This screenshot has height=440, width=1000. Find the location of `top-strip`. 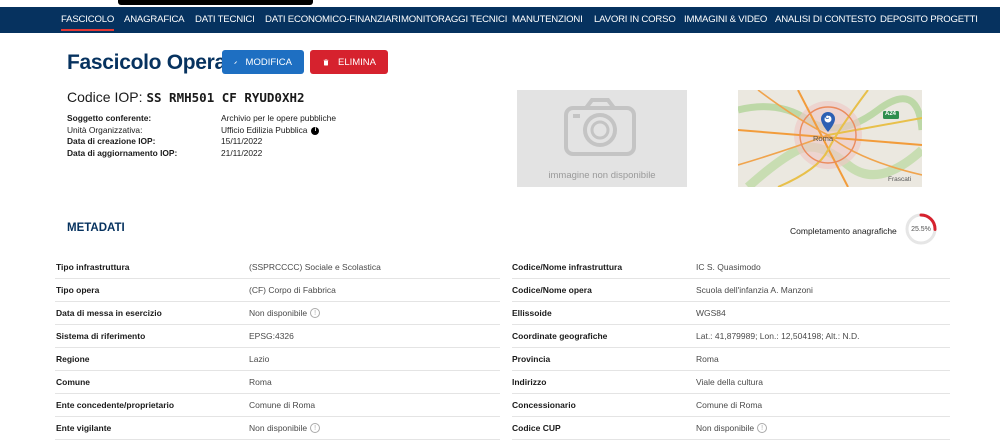

top-strip is located at coordinates (500, 3).